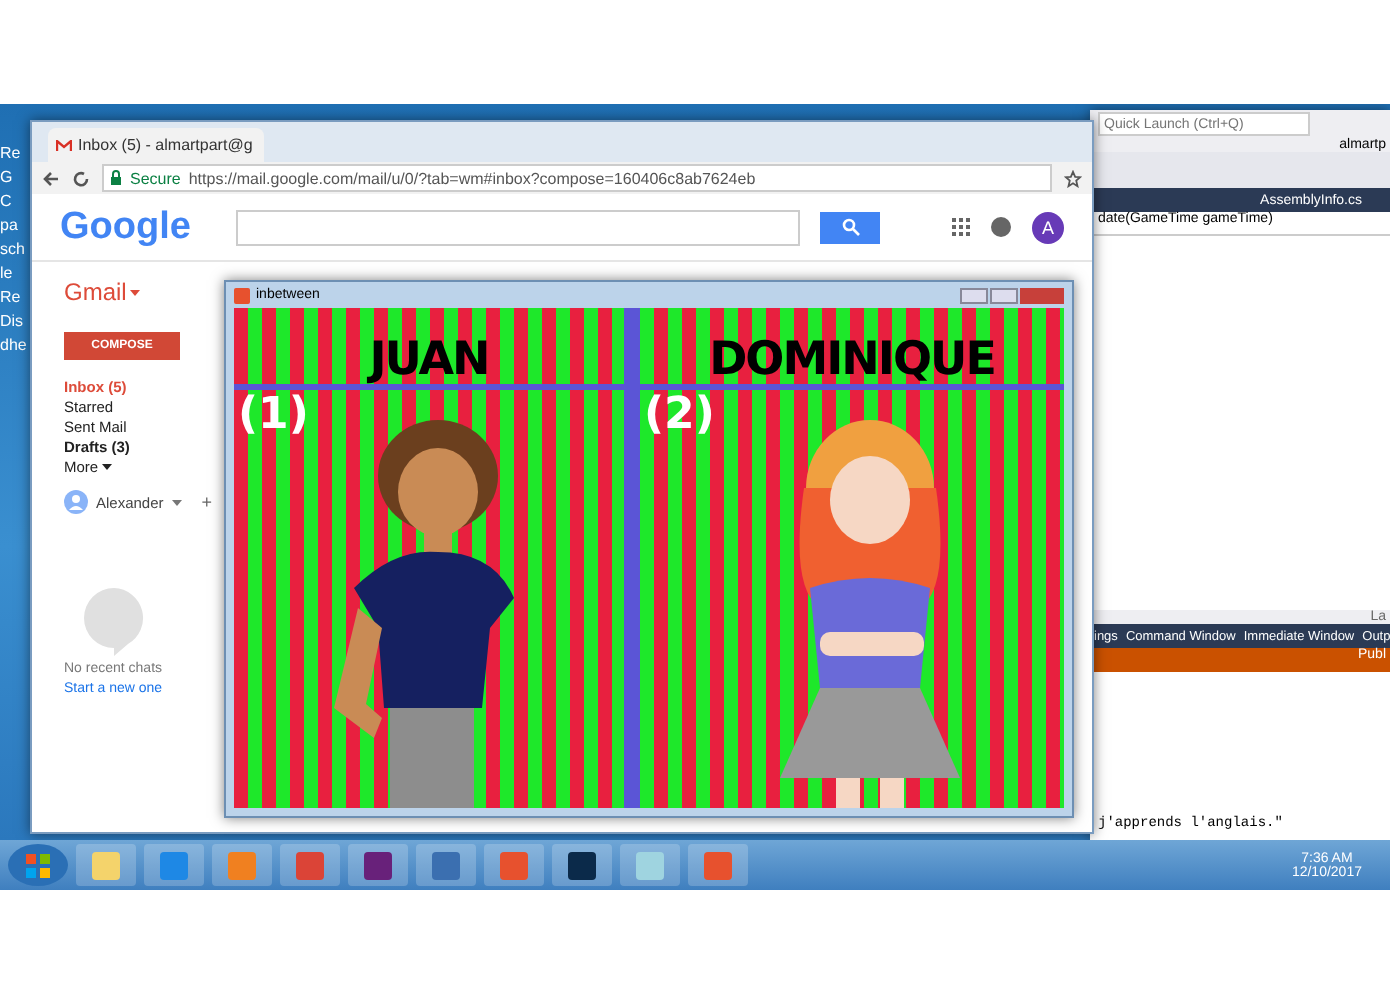  What do you see at coordinates (14, 202) in the screenshot?
I see `desktop-icon-label: C` at bounding box center [14, 202].